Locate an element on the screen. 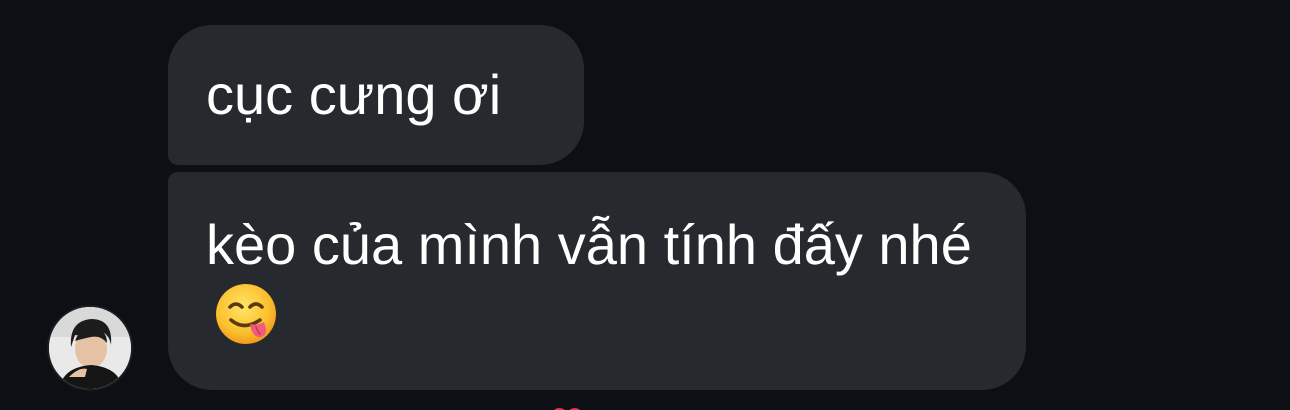 This screenshot has width=1290, height=410. user-avatar-photo-icon is located at coordinates (90, 348).